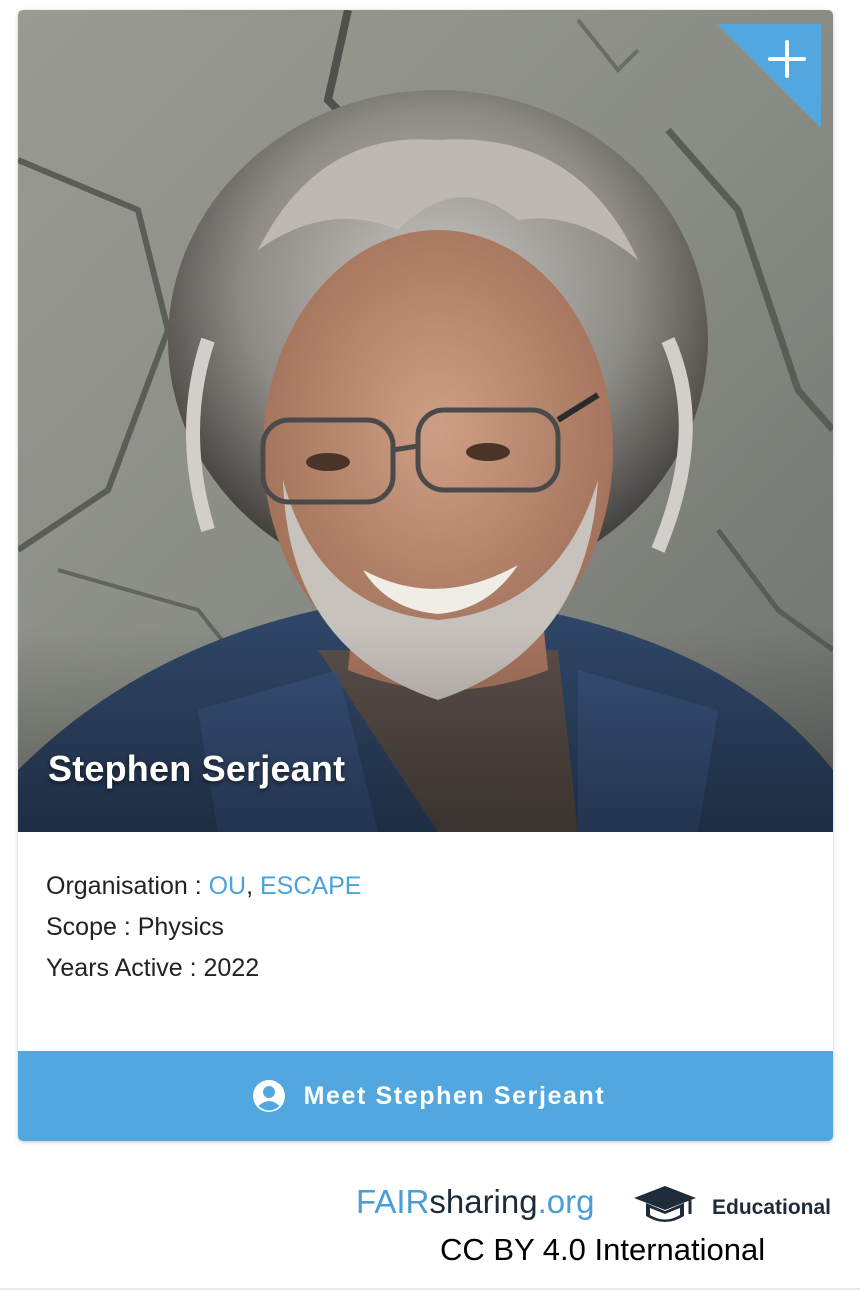 The image size is (860, 1292). What do you see at coordinates (430, 1289) in the screenshot?
I see `divider` at bounding box center [430, 1289].